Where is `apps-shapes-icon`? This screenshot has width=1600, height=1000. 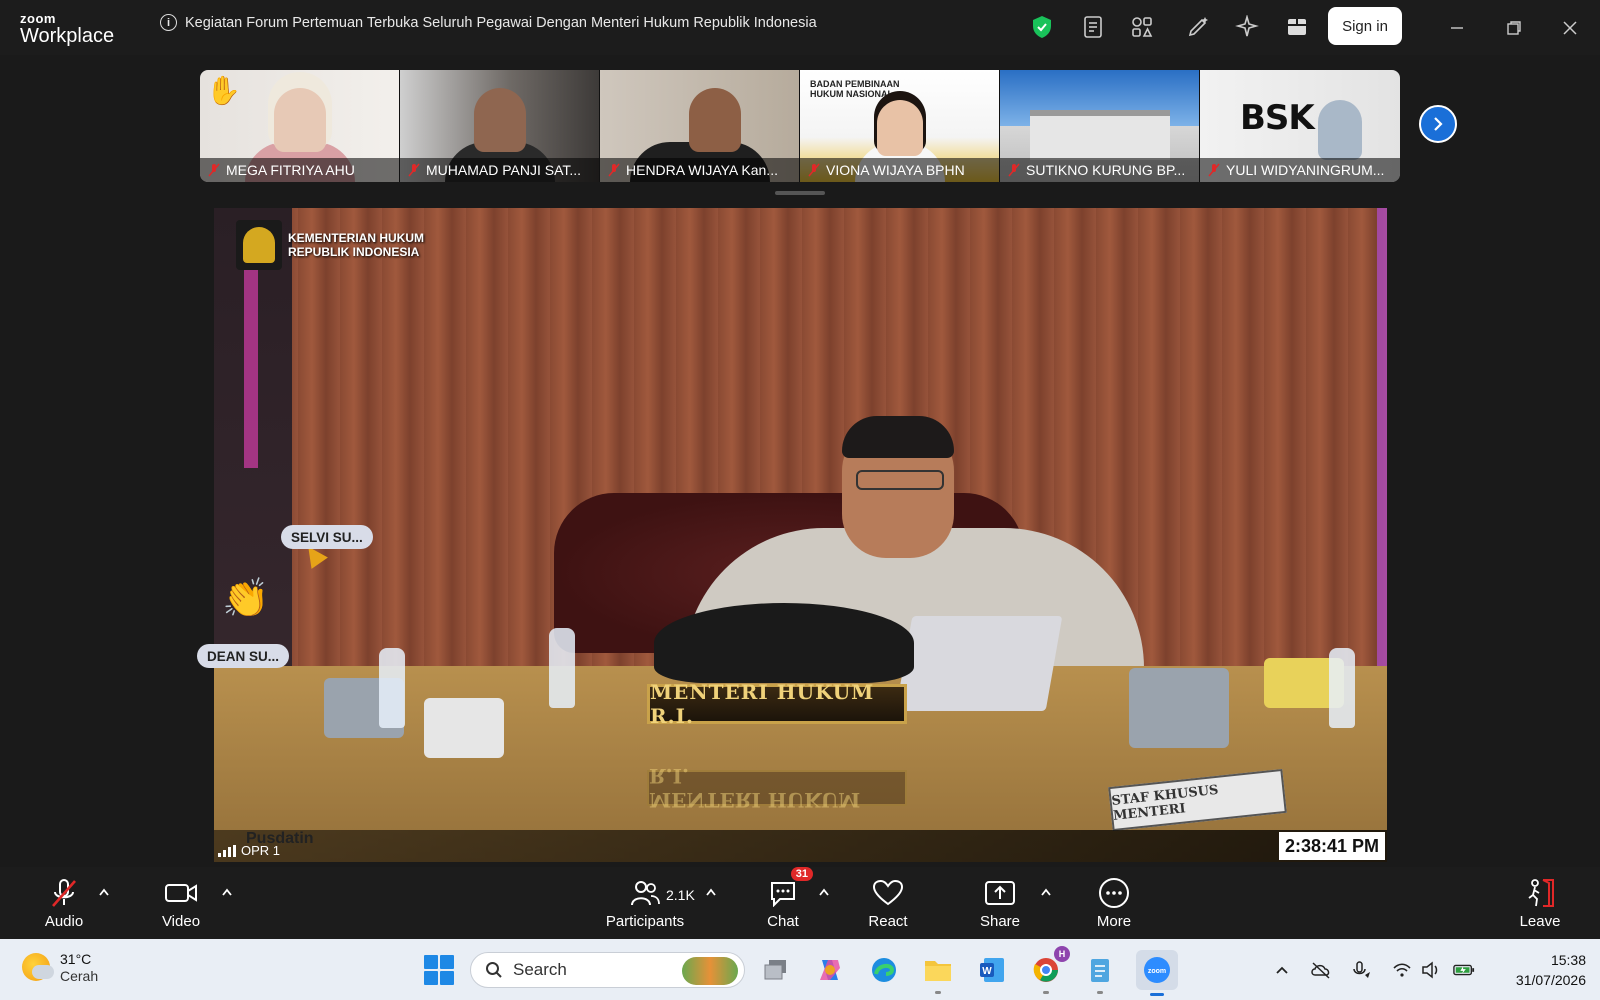 apps-shapes-icon is located at coordinates (1142, 27).